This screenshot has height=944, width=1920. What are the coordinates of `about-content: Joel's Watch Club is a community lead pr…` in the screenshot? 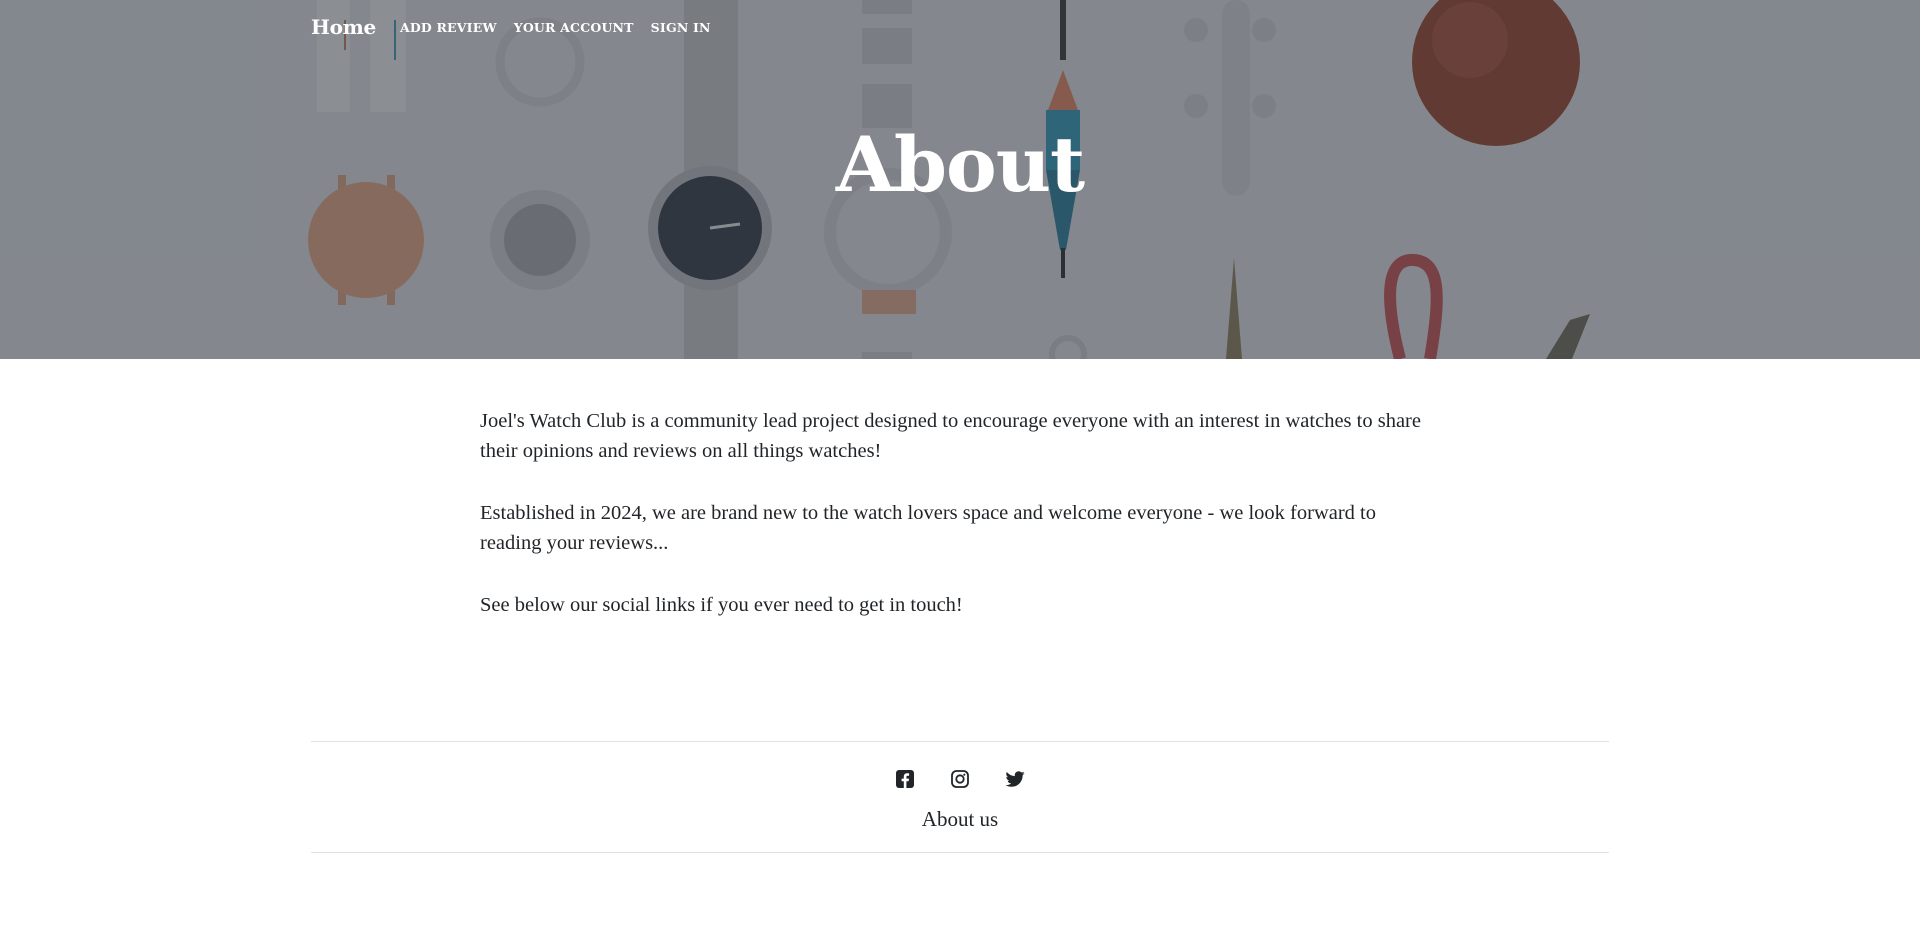 It's located at (960, 529).